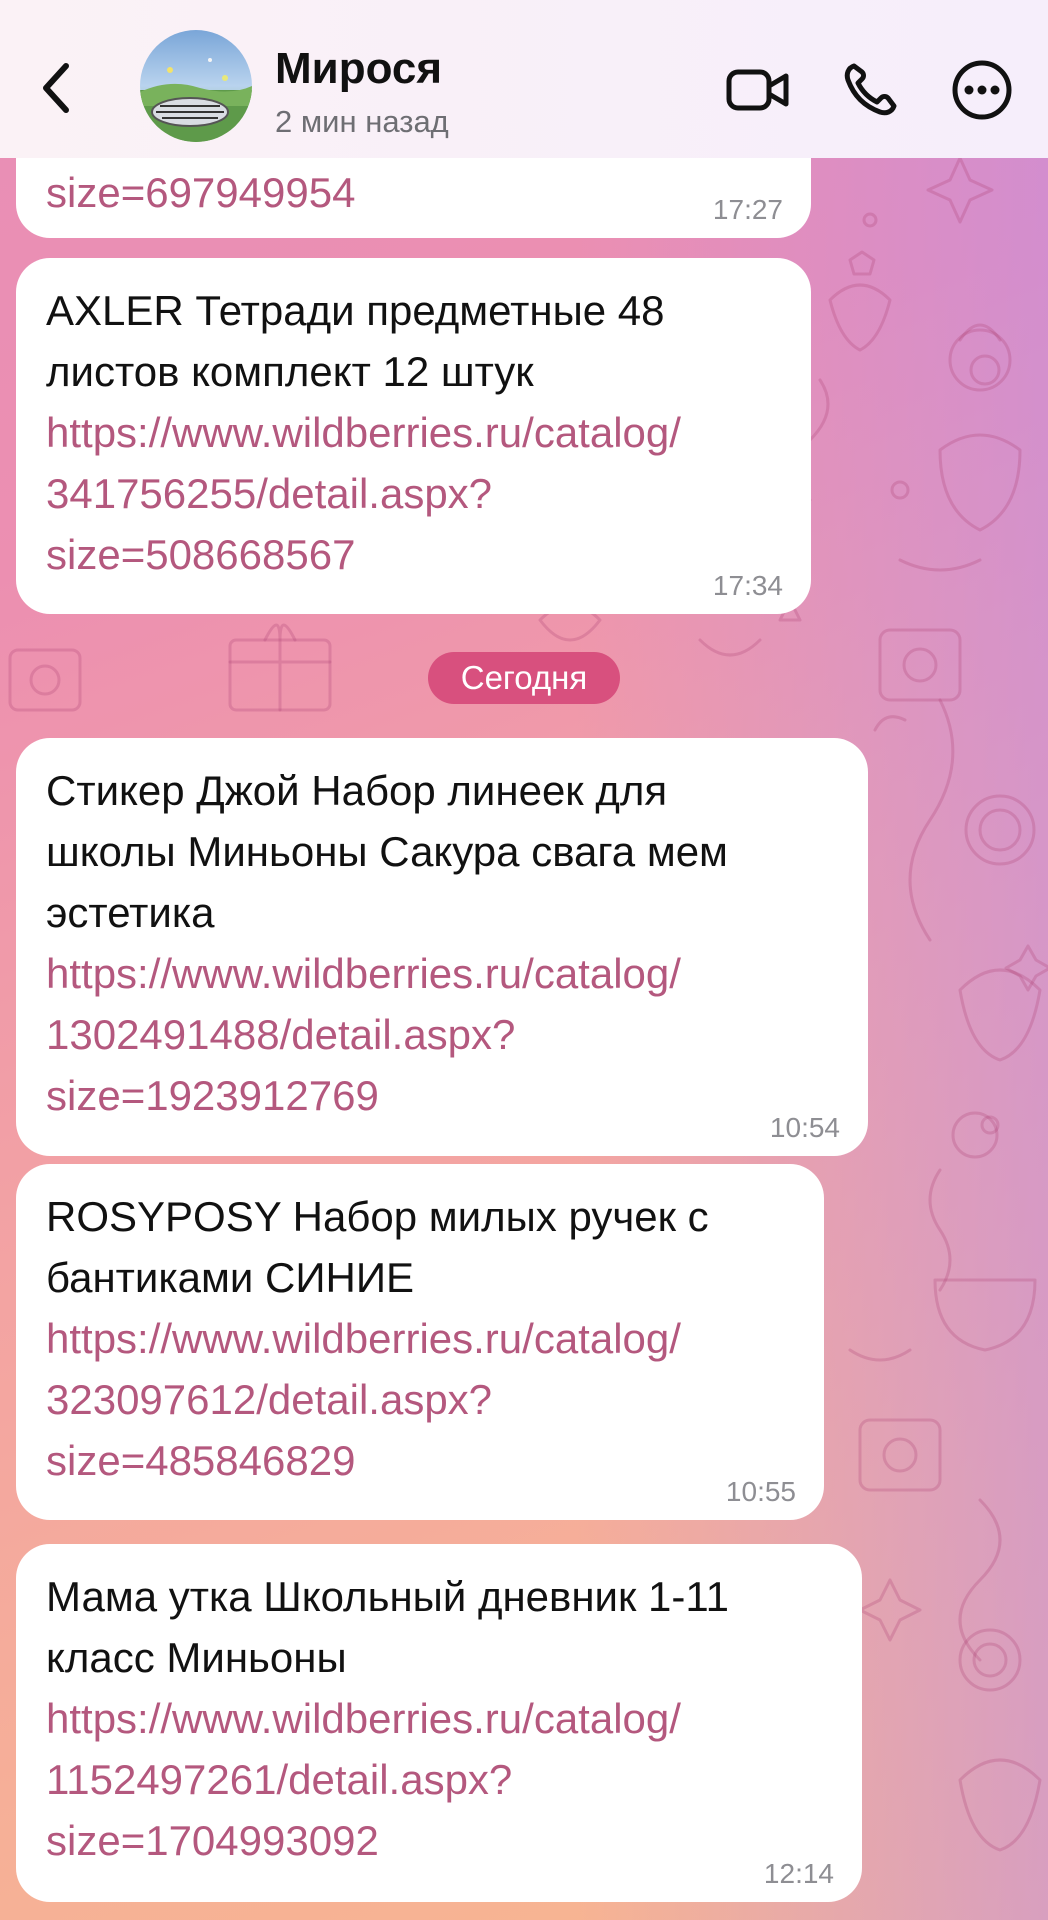 This screenshot has width=1048, height=1920. What do you see at coordinates (387, 1596) in the screenshot?
I see `message-text: Мама утка Школьный дневник 1-11` at bounding box center [387, 1596].